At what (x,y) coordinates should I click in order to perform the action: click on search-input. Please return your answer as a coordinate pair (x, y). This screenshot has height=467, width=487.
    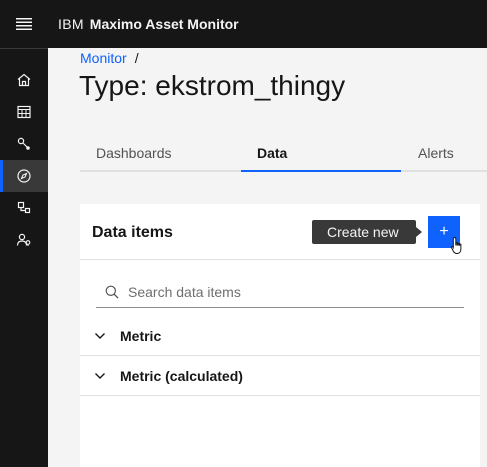
    Looking at the image, I should click on (293, 291).